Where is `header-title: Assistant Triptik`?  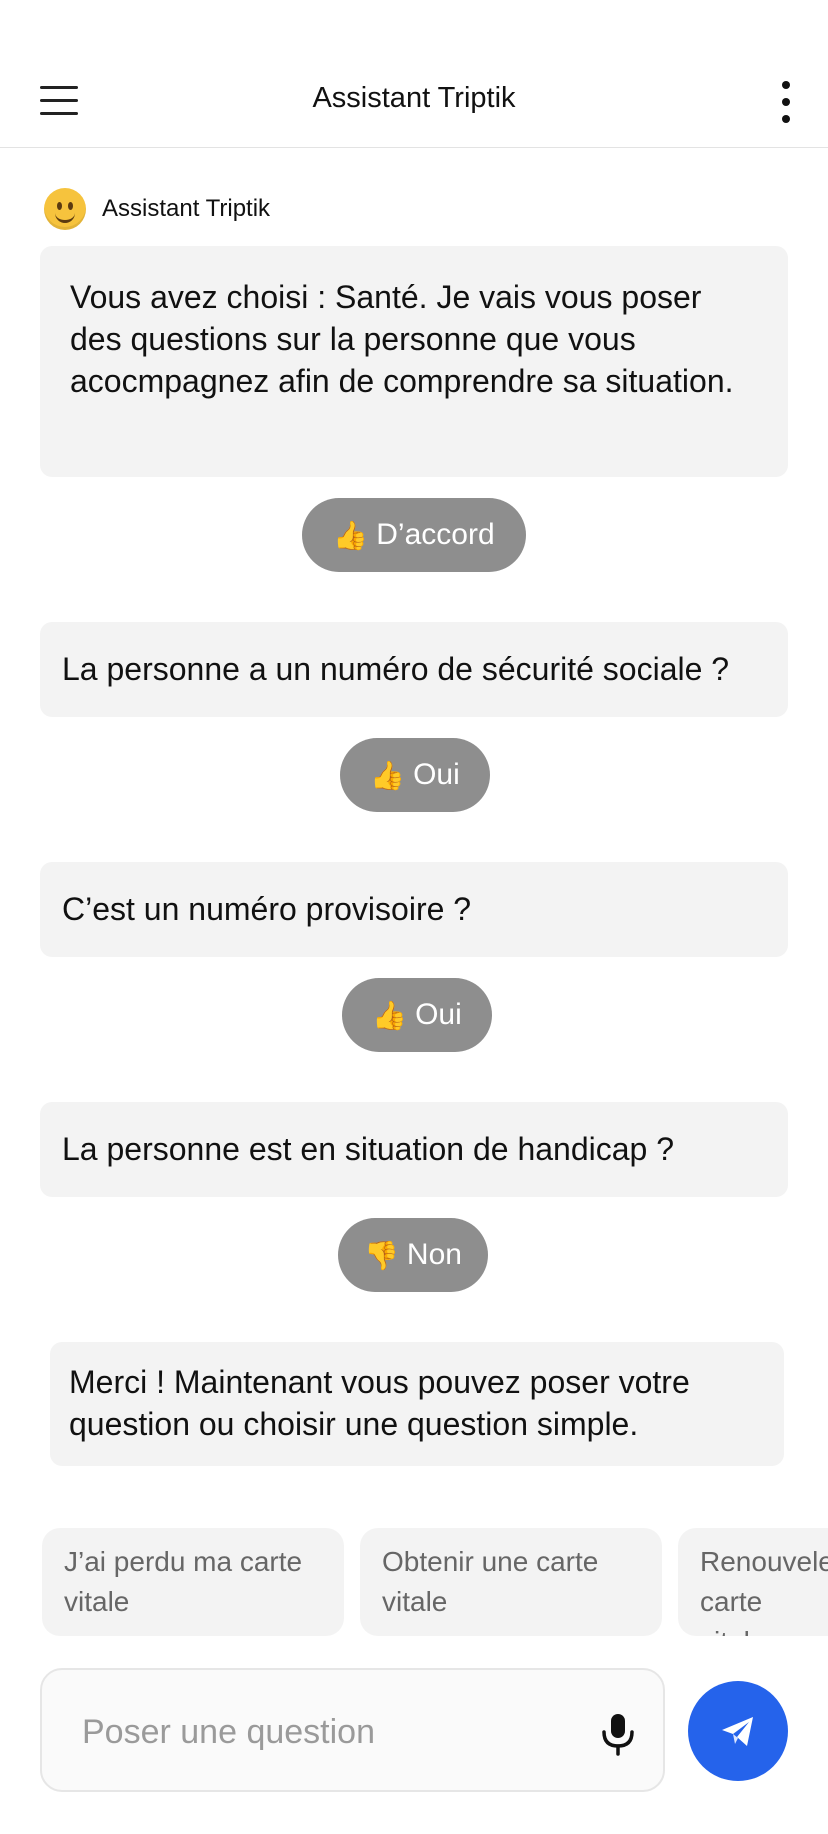 header-title: Assistant Triptik is located at coordinates (414, 98).